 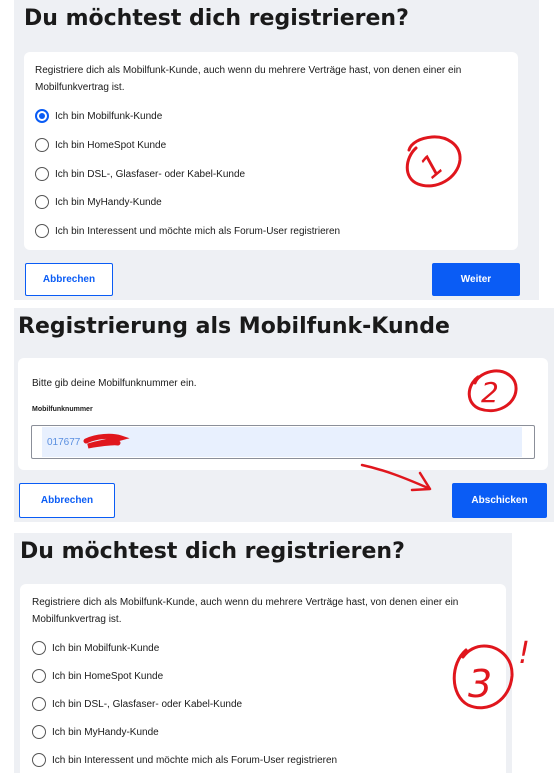 What do you see at coordinates (114, 383) in the screenshot?
I see `prompt-text: Bitte gib deine Mobilfunknummer ein.` at bounding box center [114, 383].